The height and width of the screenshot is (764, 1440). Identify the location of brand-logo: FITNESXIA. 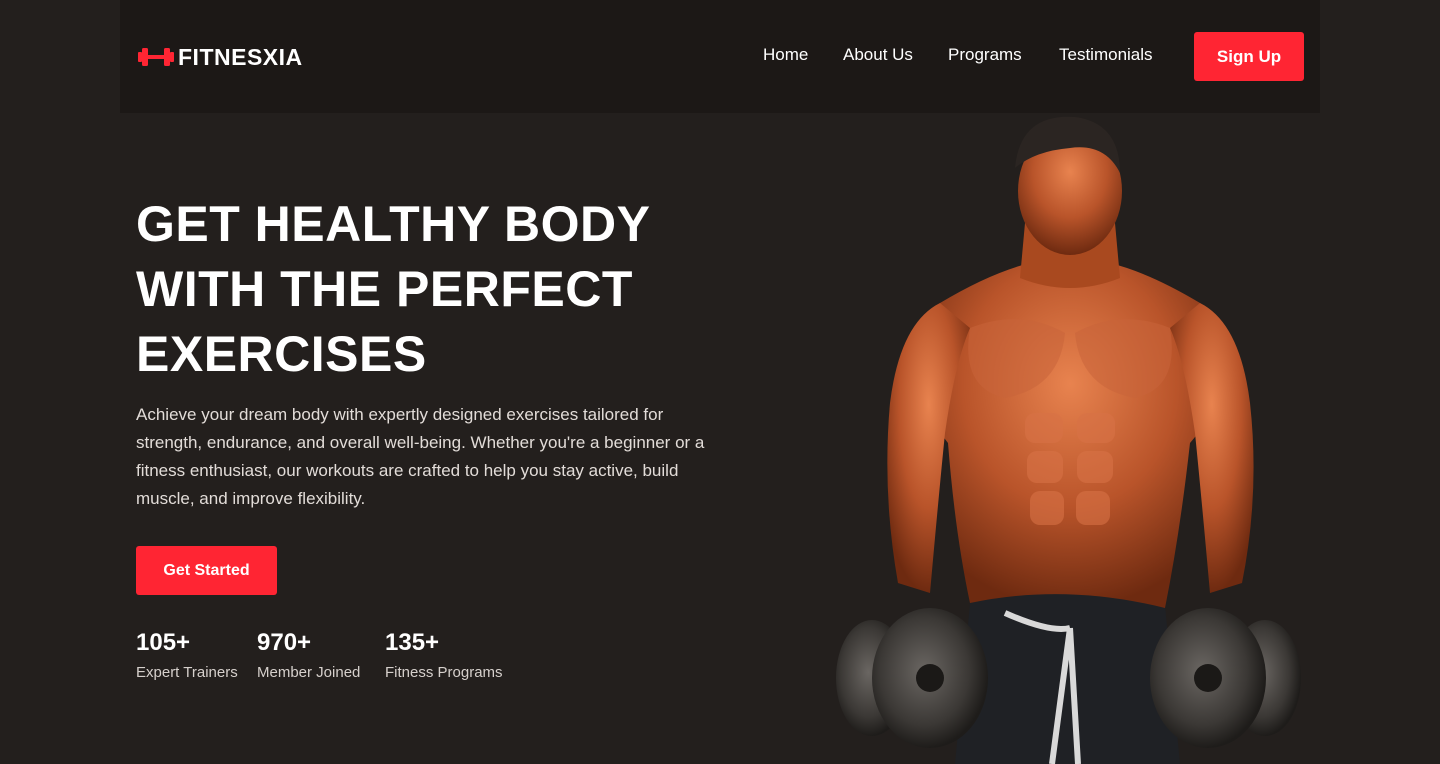
(220, 57).